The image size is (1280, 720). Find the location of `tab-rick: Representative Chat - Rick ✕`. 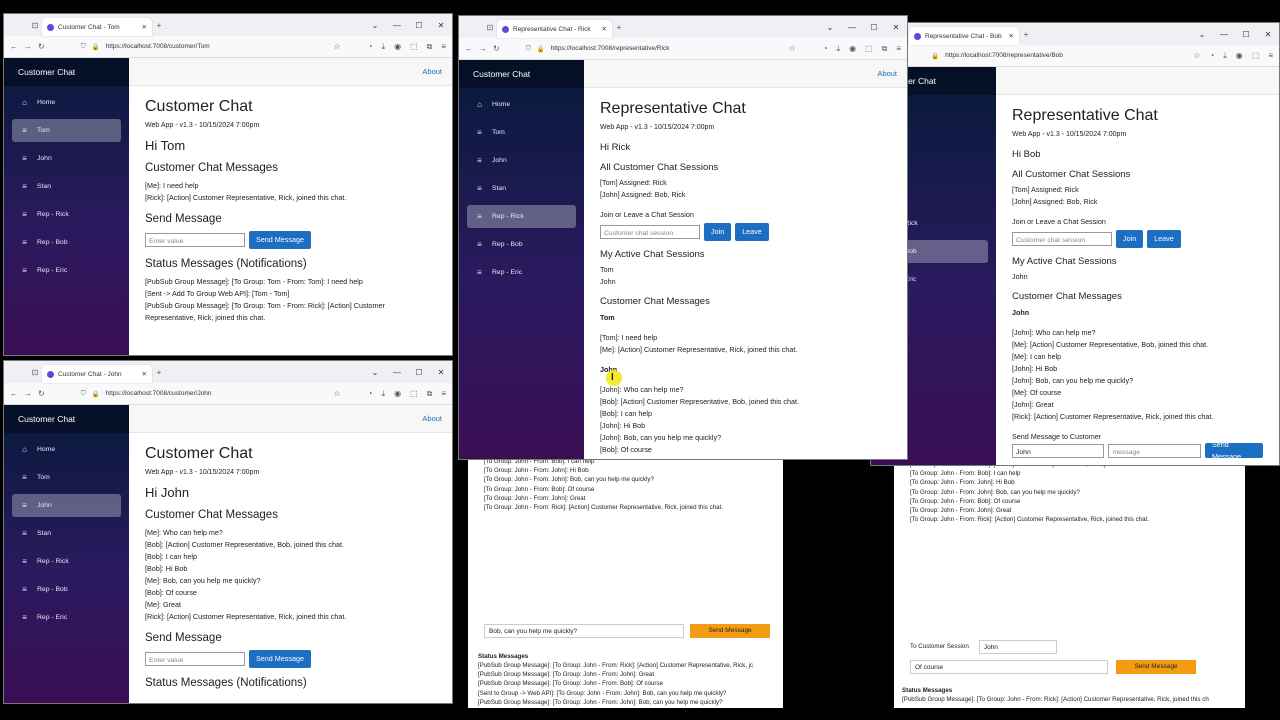

tab-rick: Representative Chat - Rick ✕ is located at coordinates (554, 29).